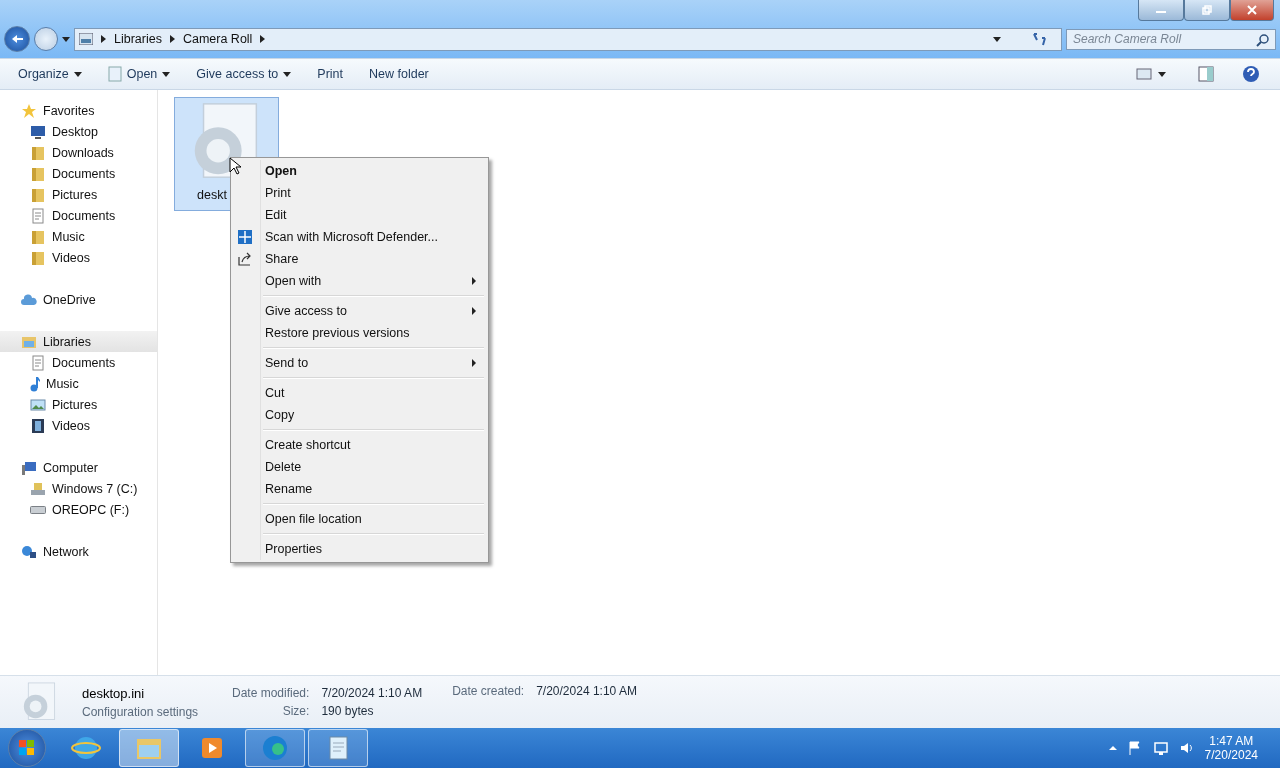 Image resolution: width=1280 pixels, height=768 pixels. Describe the element at coordinates (295, 711) in the screenshot. I see `detail-label: Size:` at that location.